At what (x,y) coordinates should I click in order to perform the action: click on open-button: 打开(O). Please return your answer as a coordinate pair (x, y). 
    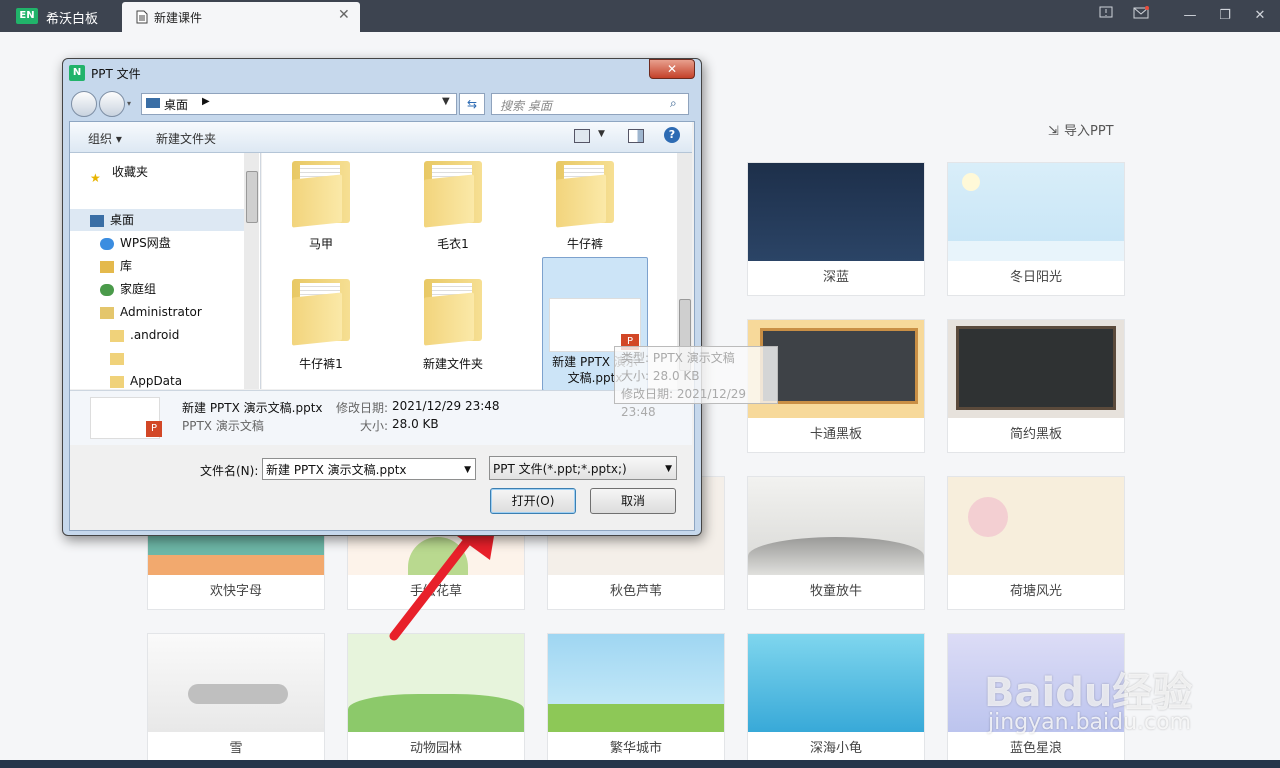
    Looking at the image, I should click on (533, 501).